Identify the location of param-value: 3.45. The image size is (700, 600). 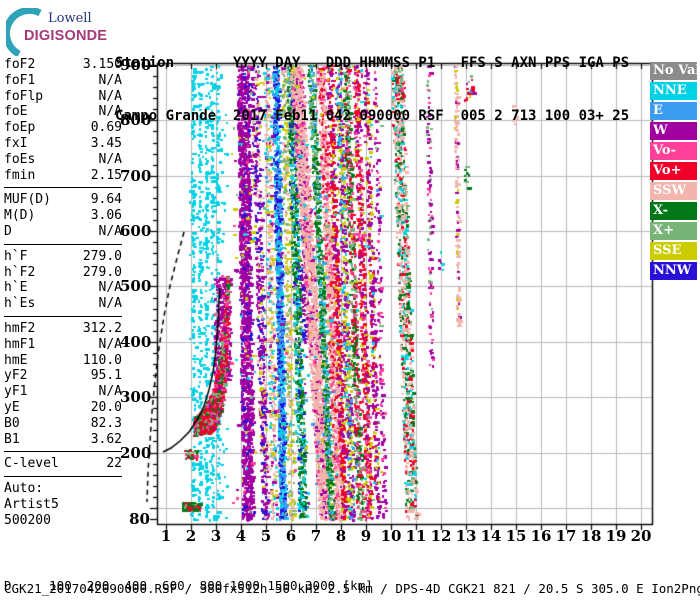
(106, 143).